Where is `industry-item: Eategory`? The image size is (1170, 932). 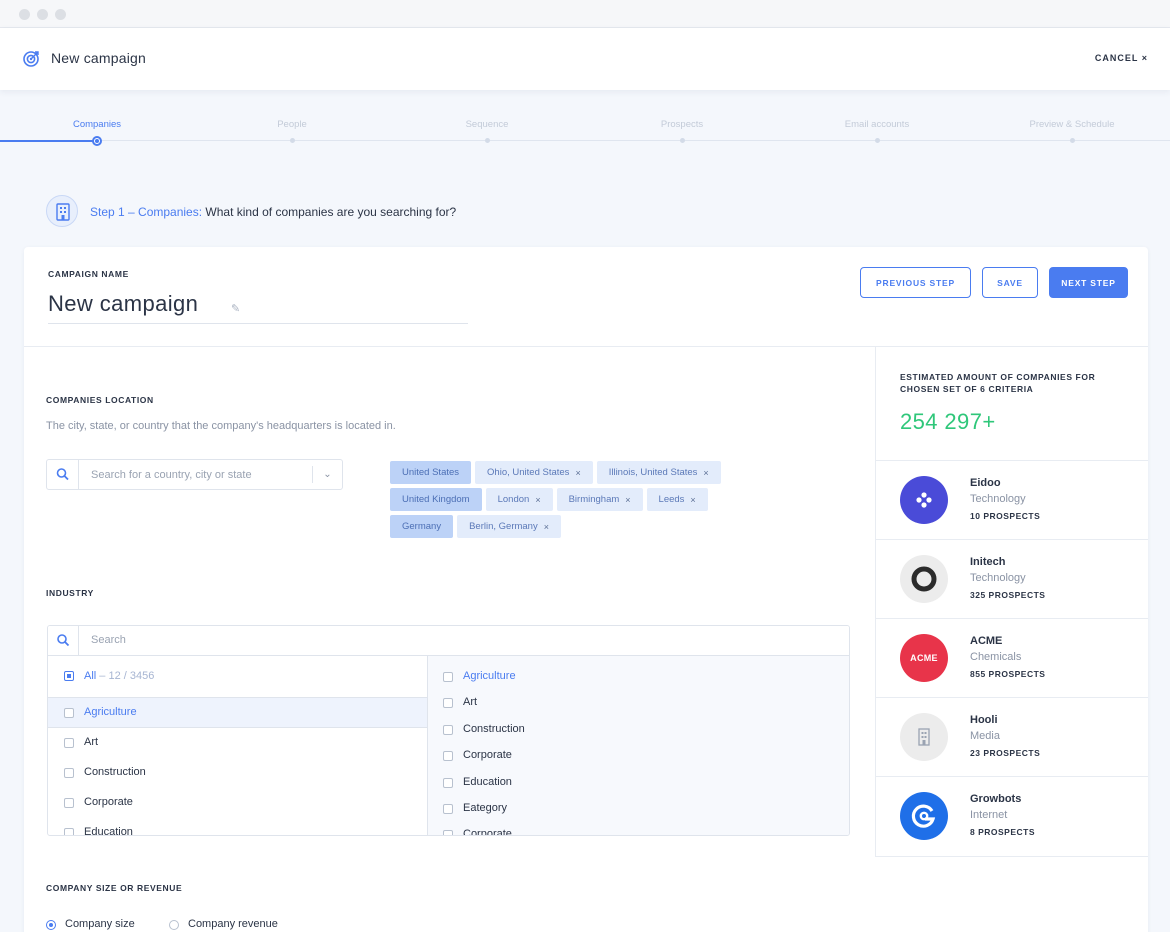
industry-item: Eategory is located at coordinates (485, 808).